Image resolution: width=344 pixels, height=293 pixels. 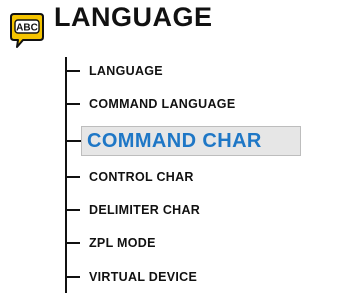 What do you see at coordinates (122, 243) in the screenshot?
I see `menu-item-label: ZPL MODE` at bounding box center [122, 243].